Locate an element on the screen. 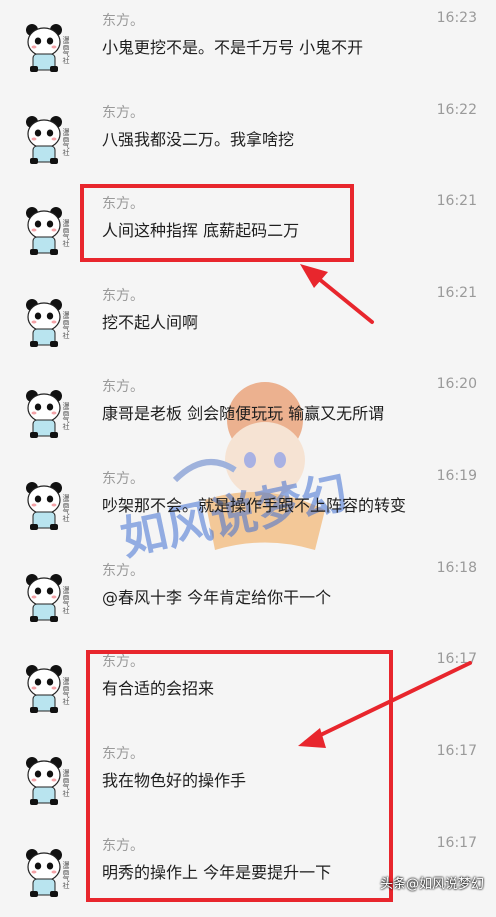 This screenshot has width=496, height=917. message-row: 漫画气社 东方。 16:18 @春风十李 今年肯定给你干一个 is located at coordinates (248, 596).